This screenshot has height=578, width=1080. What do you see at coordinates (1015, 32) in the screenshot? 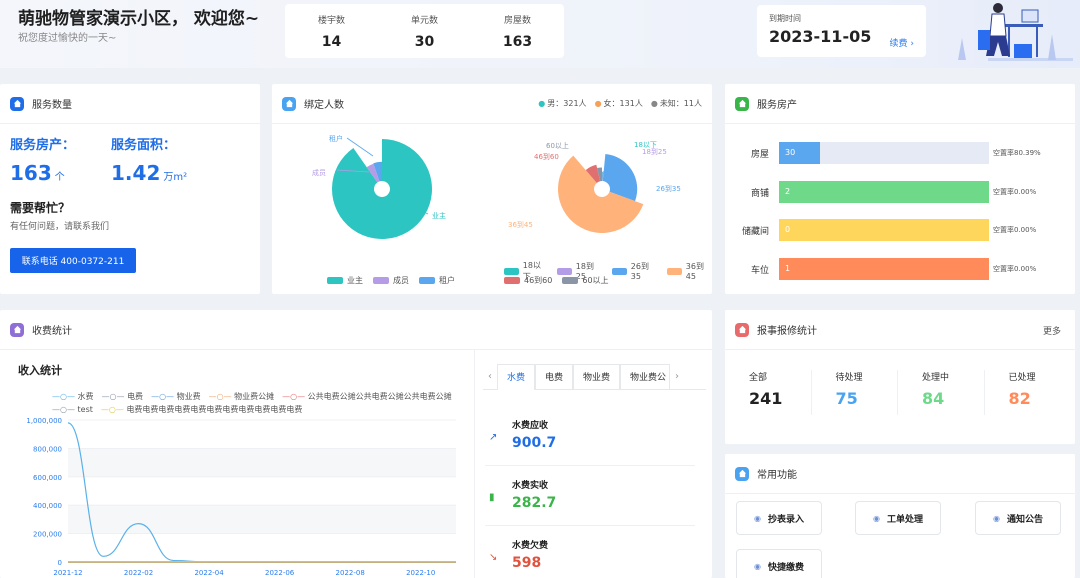
I see `office-illustration-icon` at bounding box center [1015, 32].